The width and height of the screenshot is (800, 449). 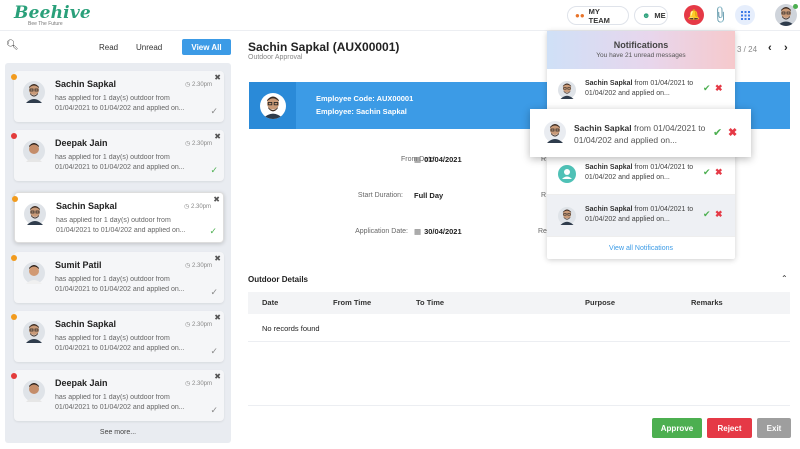 I want to click on chevron-left-icon: ‹, so click(x=770, y=48).